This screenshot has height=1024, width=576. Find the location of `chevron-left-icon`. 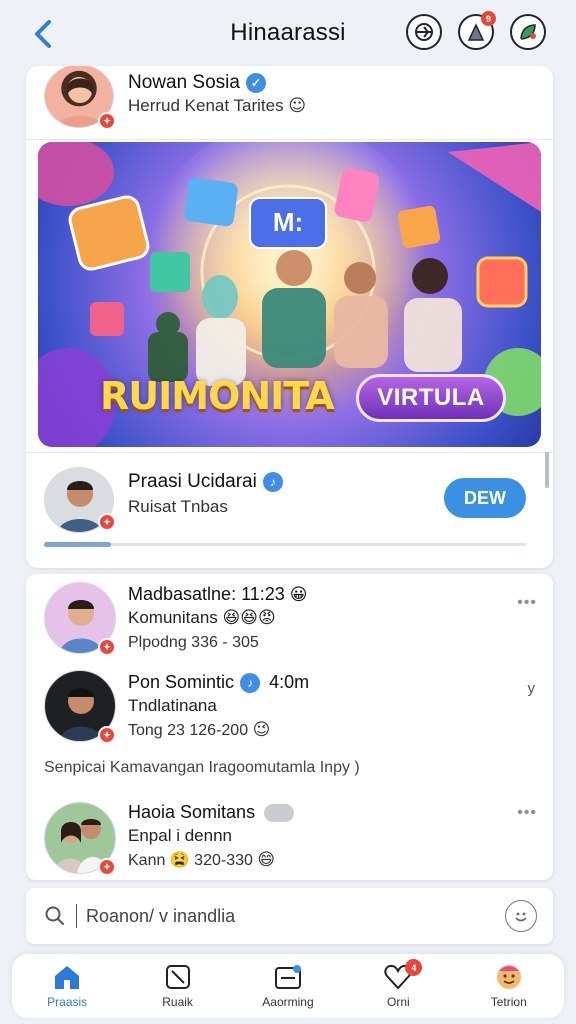

chevron-left-icon is located at coordinates (43, 34).